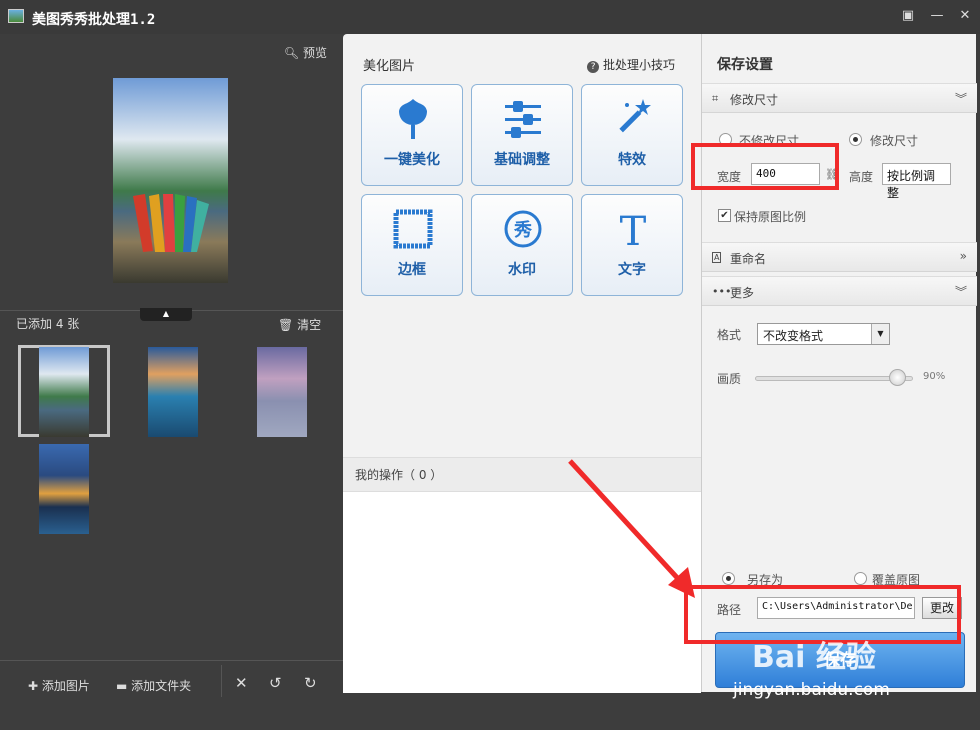 The width and height of the screenshot is (980, 730). What do you see at coordinates (632, 160) in the screenshot?
I see `tool-label: 特效` at bounding box center [632, 160].